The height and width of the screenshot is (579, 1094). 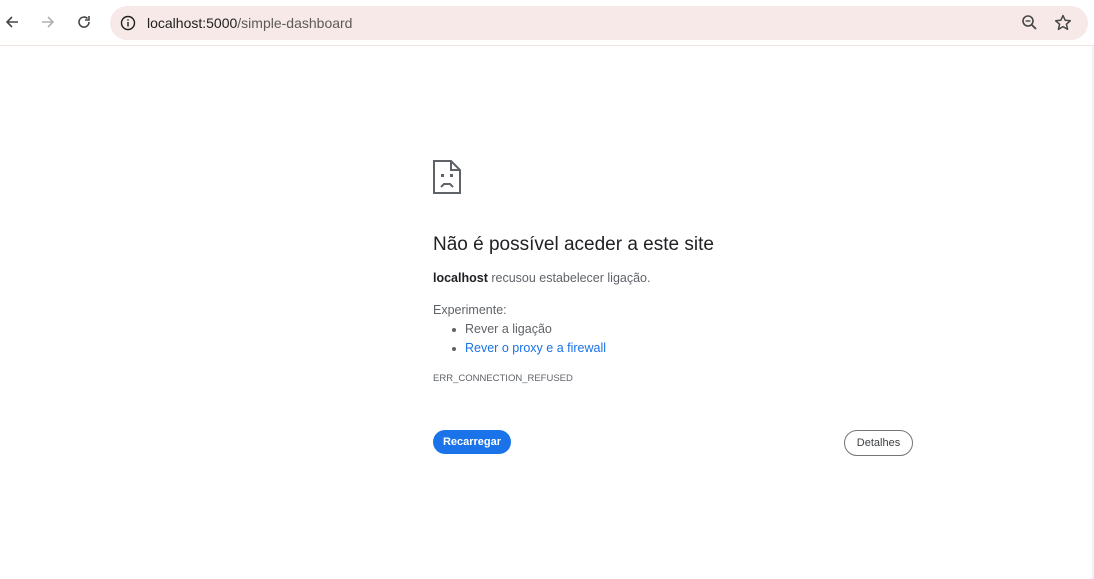 I want to click on reload-icon, so click(x=84, y=22).